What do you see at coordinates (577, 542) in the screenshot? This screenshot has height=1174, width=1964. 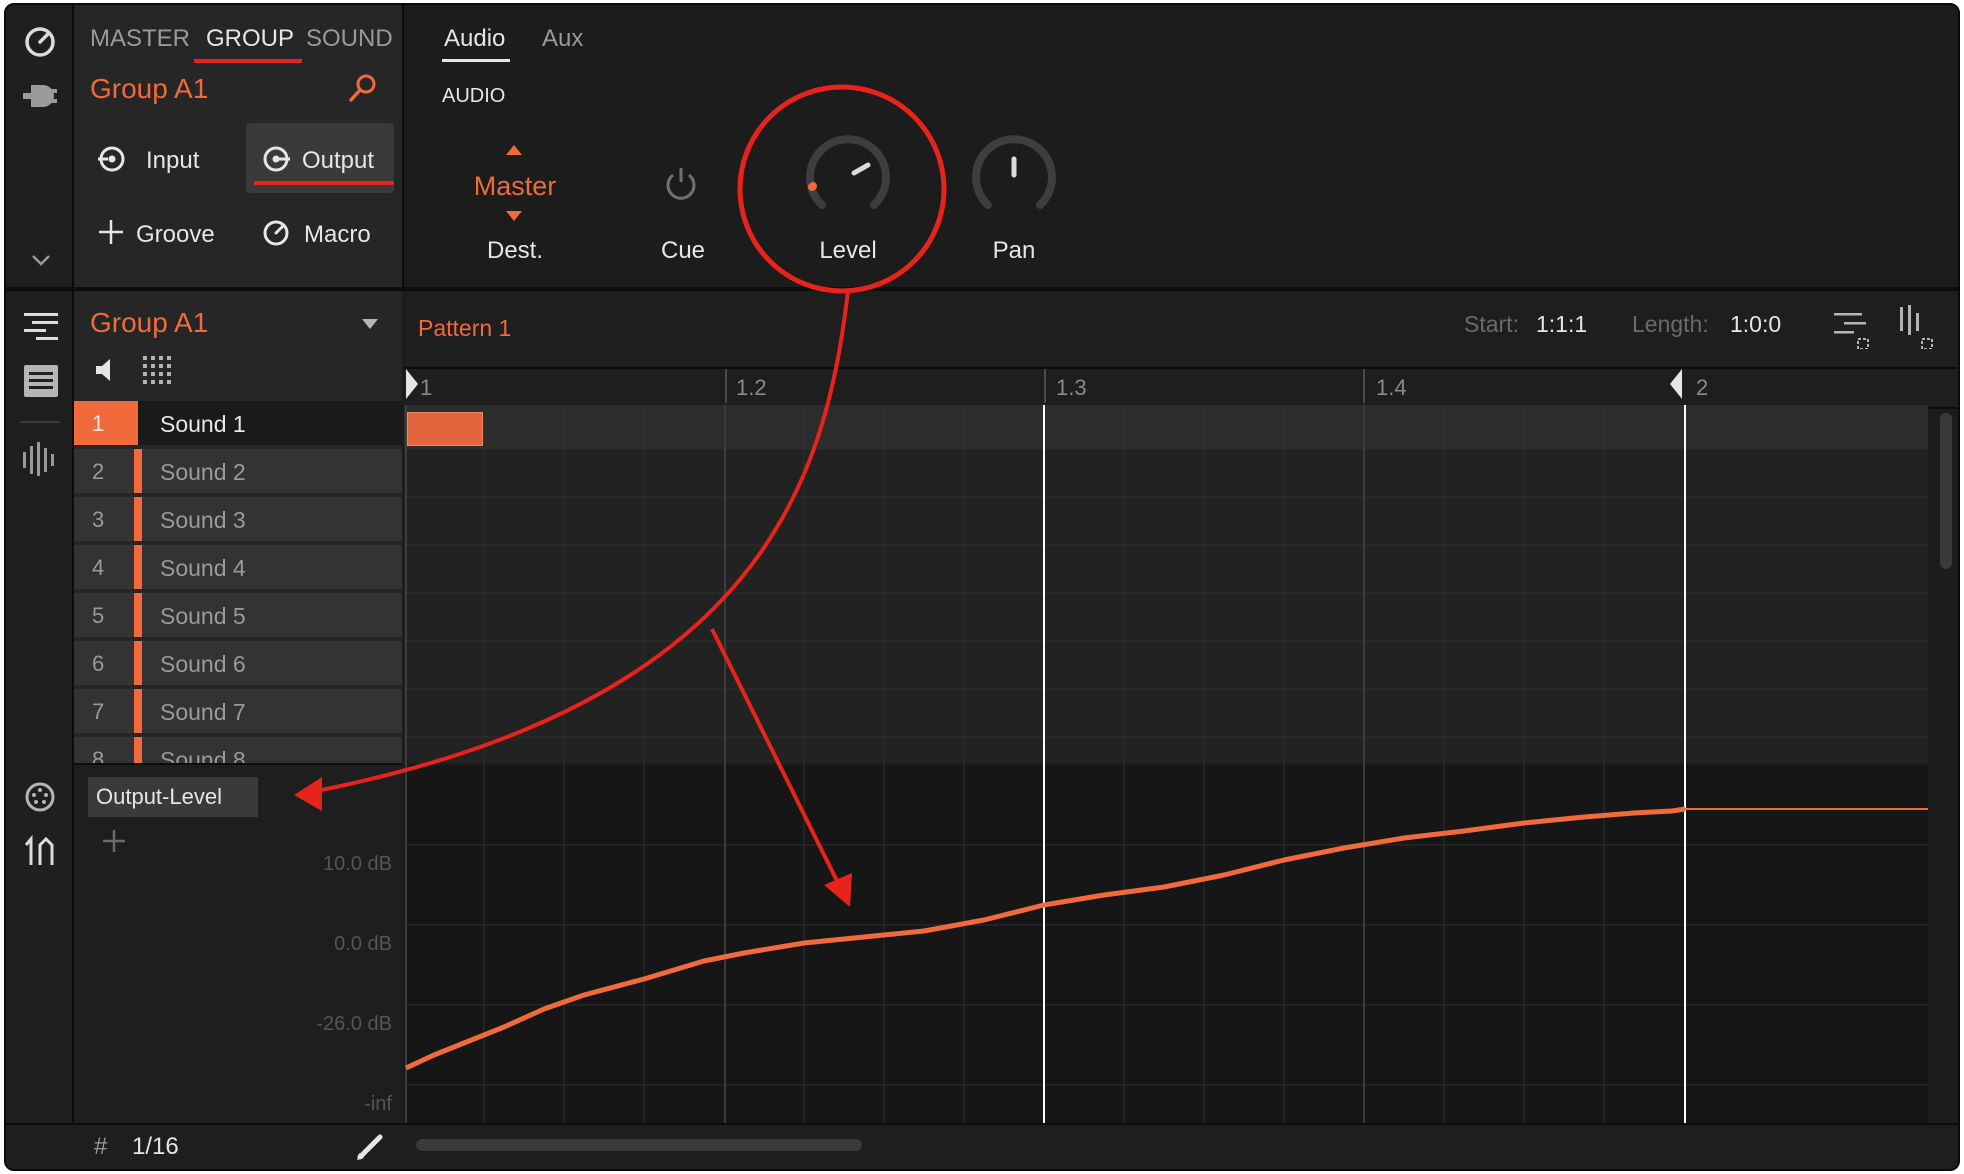 I see `annotation-arrow-curve` at bounding box center [577, 542].